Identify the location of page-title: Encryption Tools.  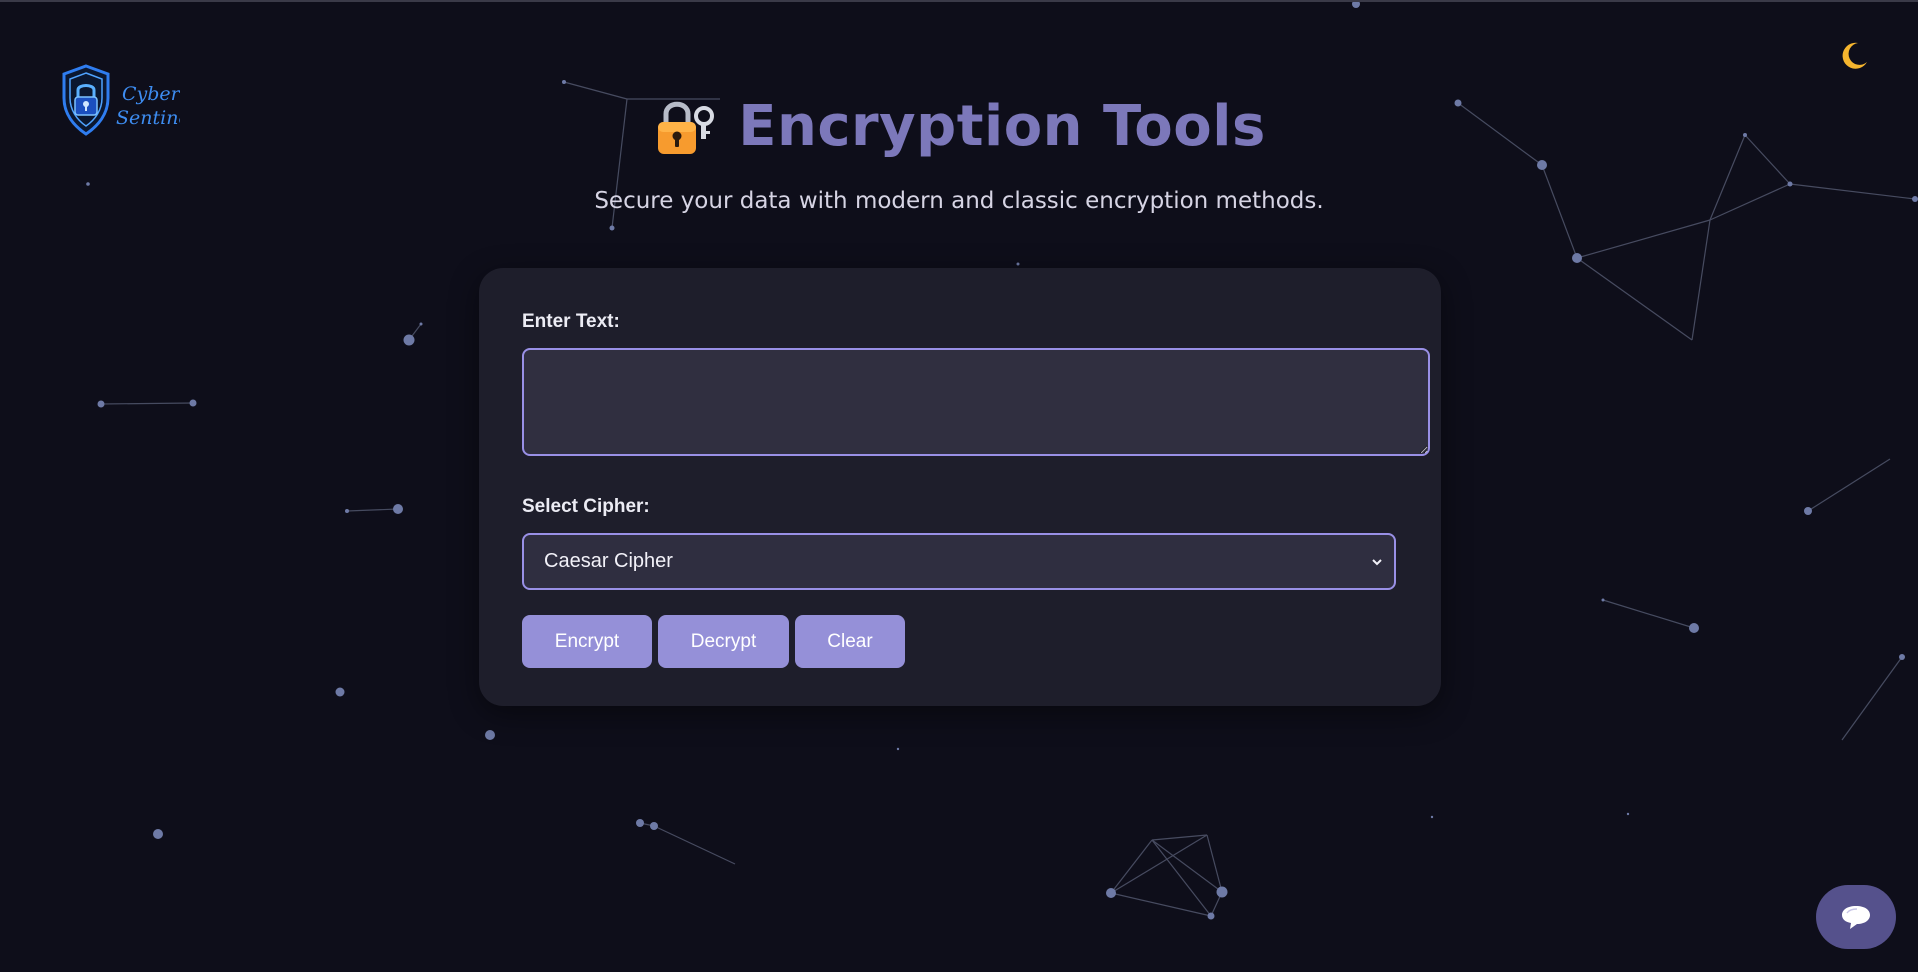
(1002, 126).